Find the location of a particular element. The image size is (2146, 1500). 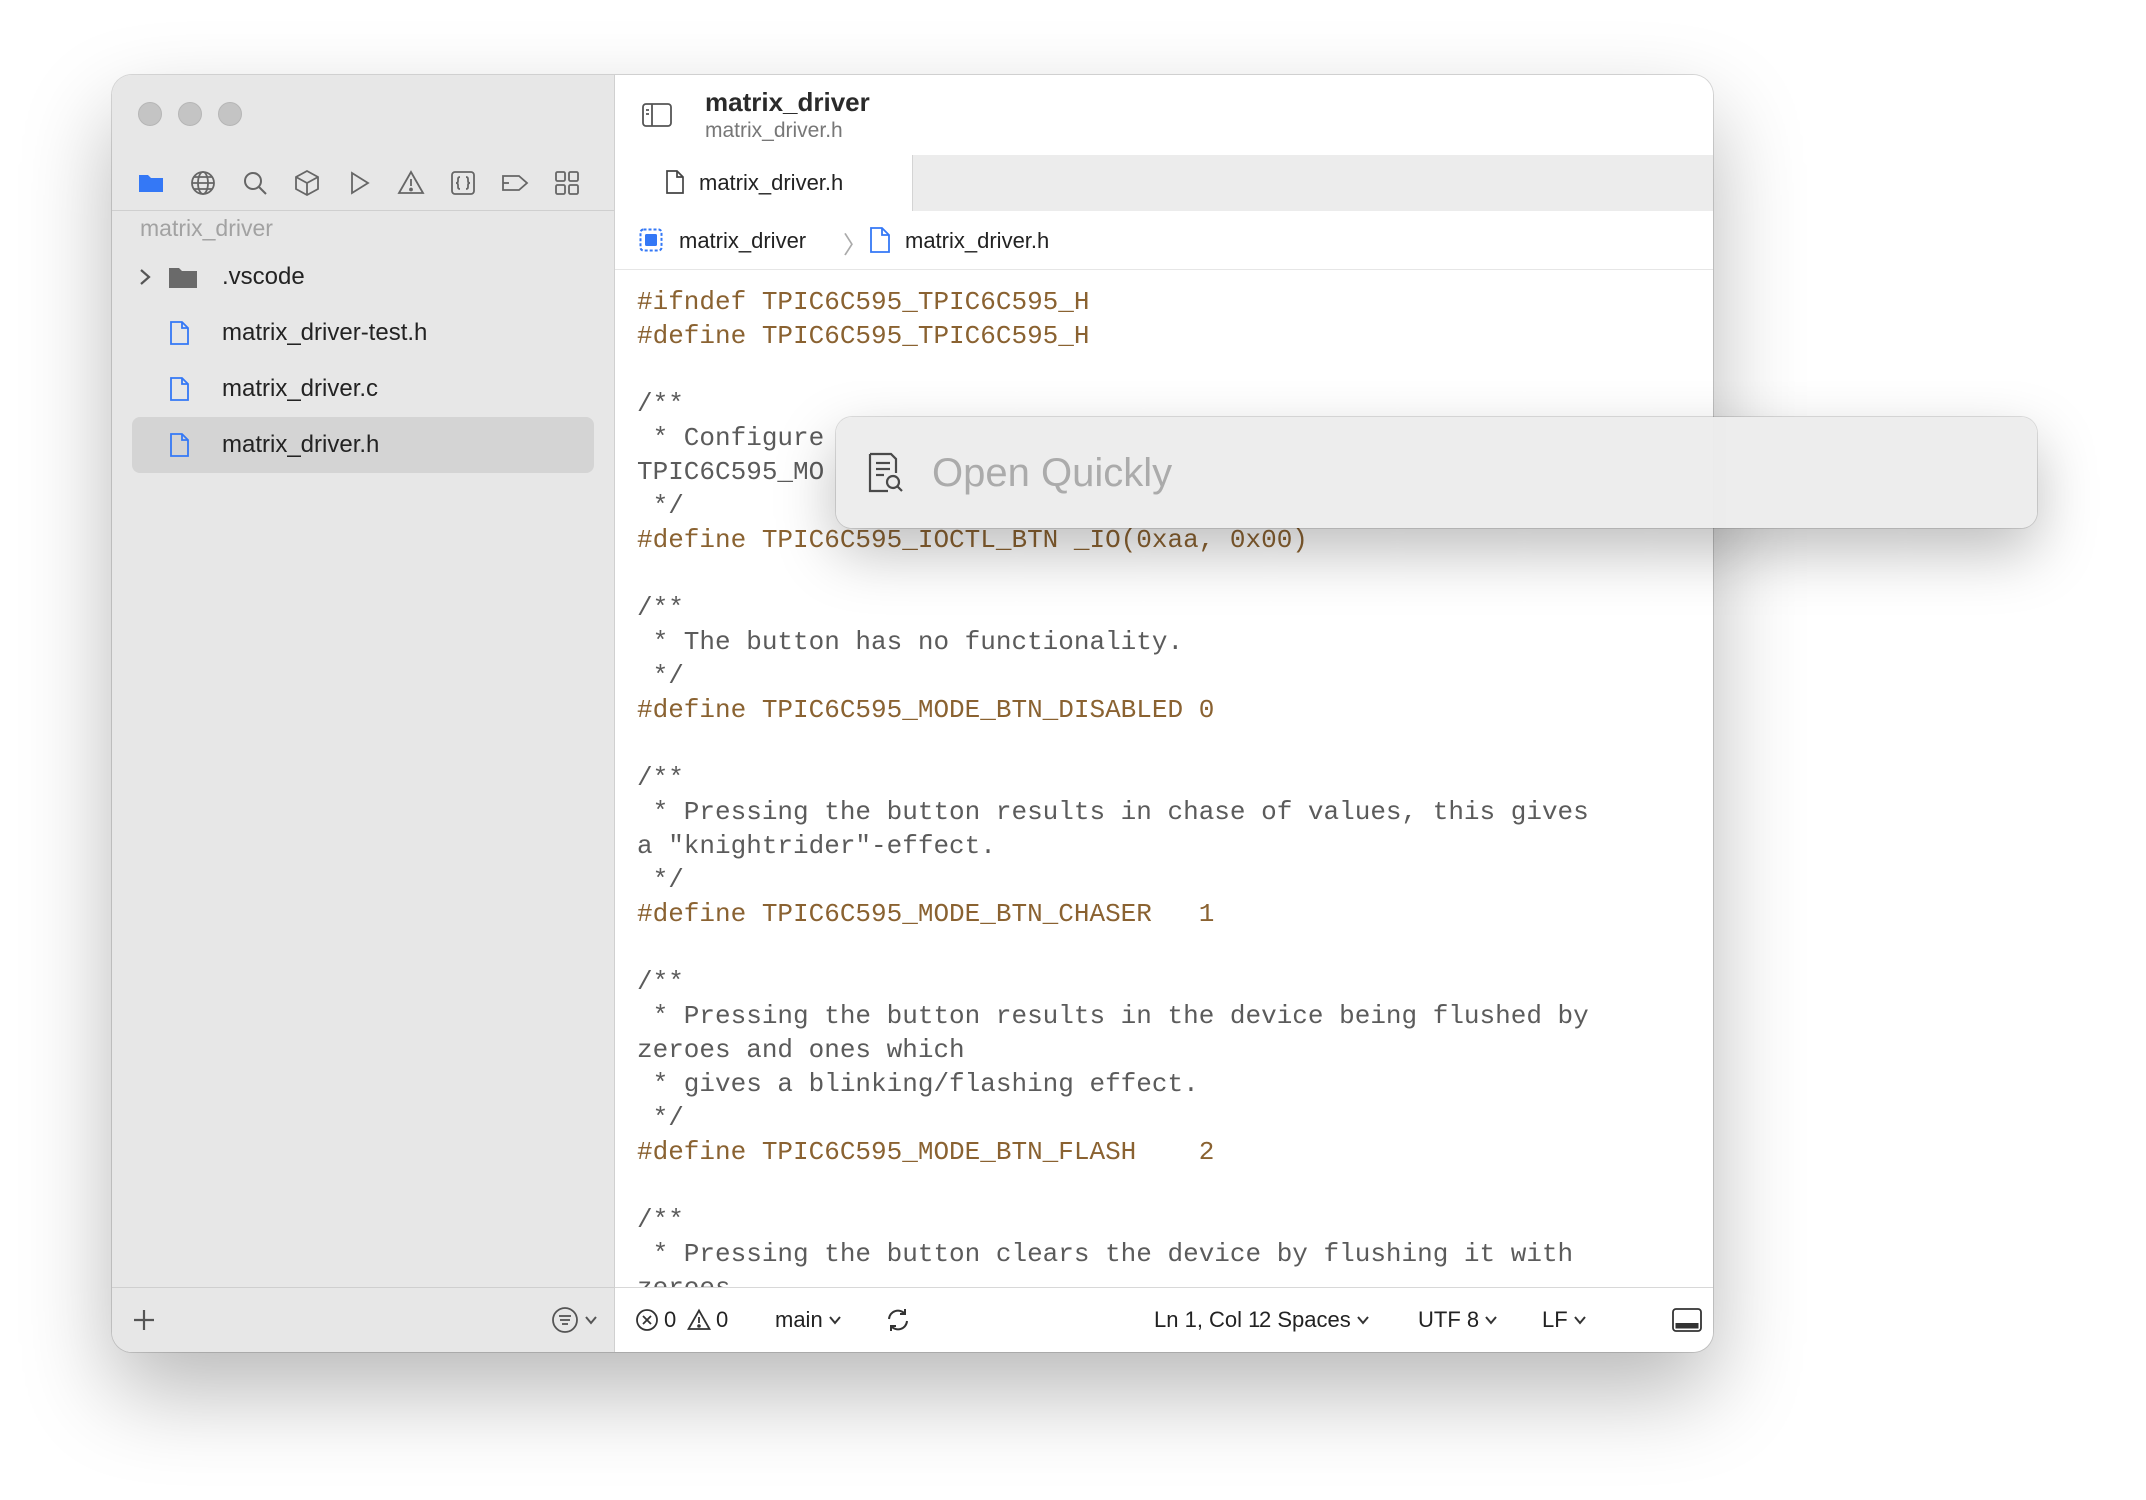

error-count: 0 is located at coordinates (655, 1320).